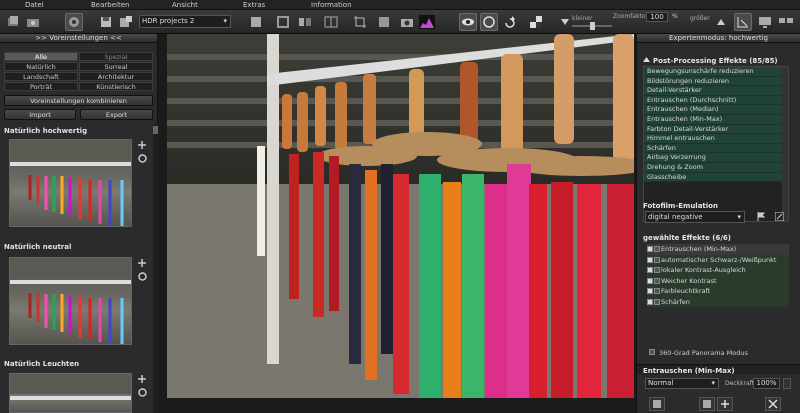 Image resolution: width=800 pixels, height=413 pixels. What do you see at coordinates (773, 404) in the screenshot?
I see `remove-effect-icon` at bounding box center [773, 404].